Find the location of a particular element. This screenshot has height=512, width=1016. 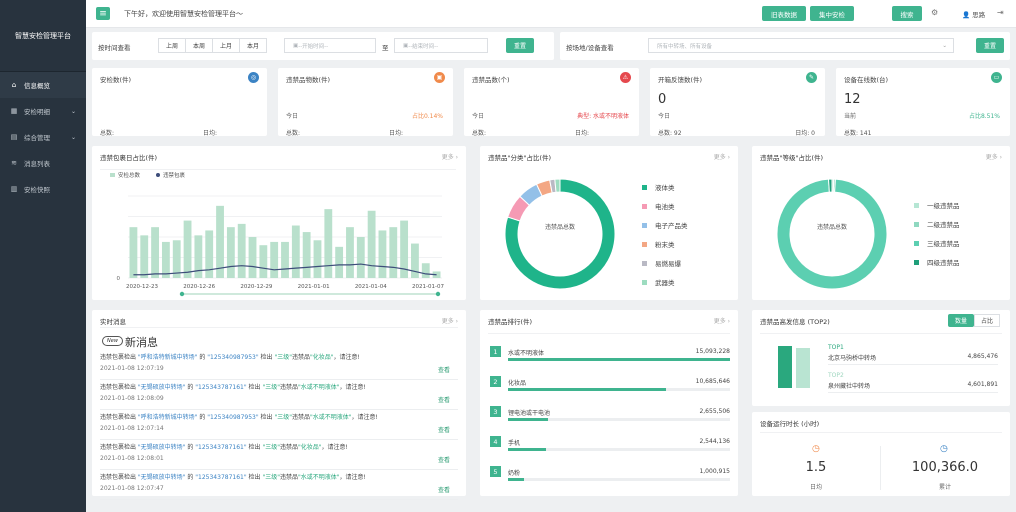

old-data-button: 旧表数据 is located at coordinates (784, 13).